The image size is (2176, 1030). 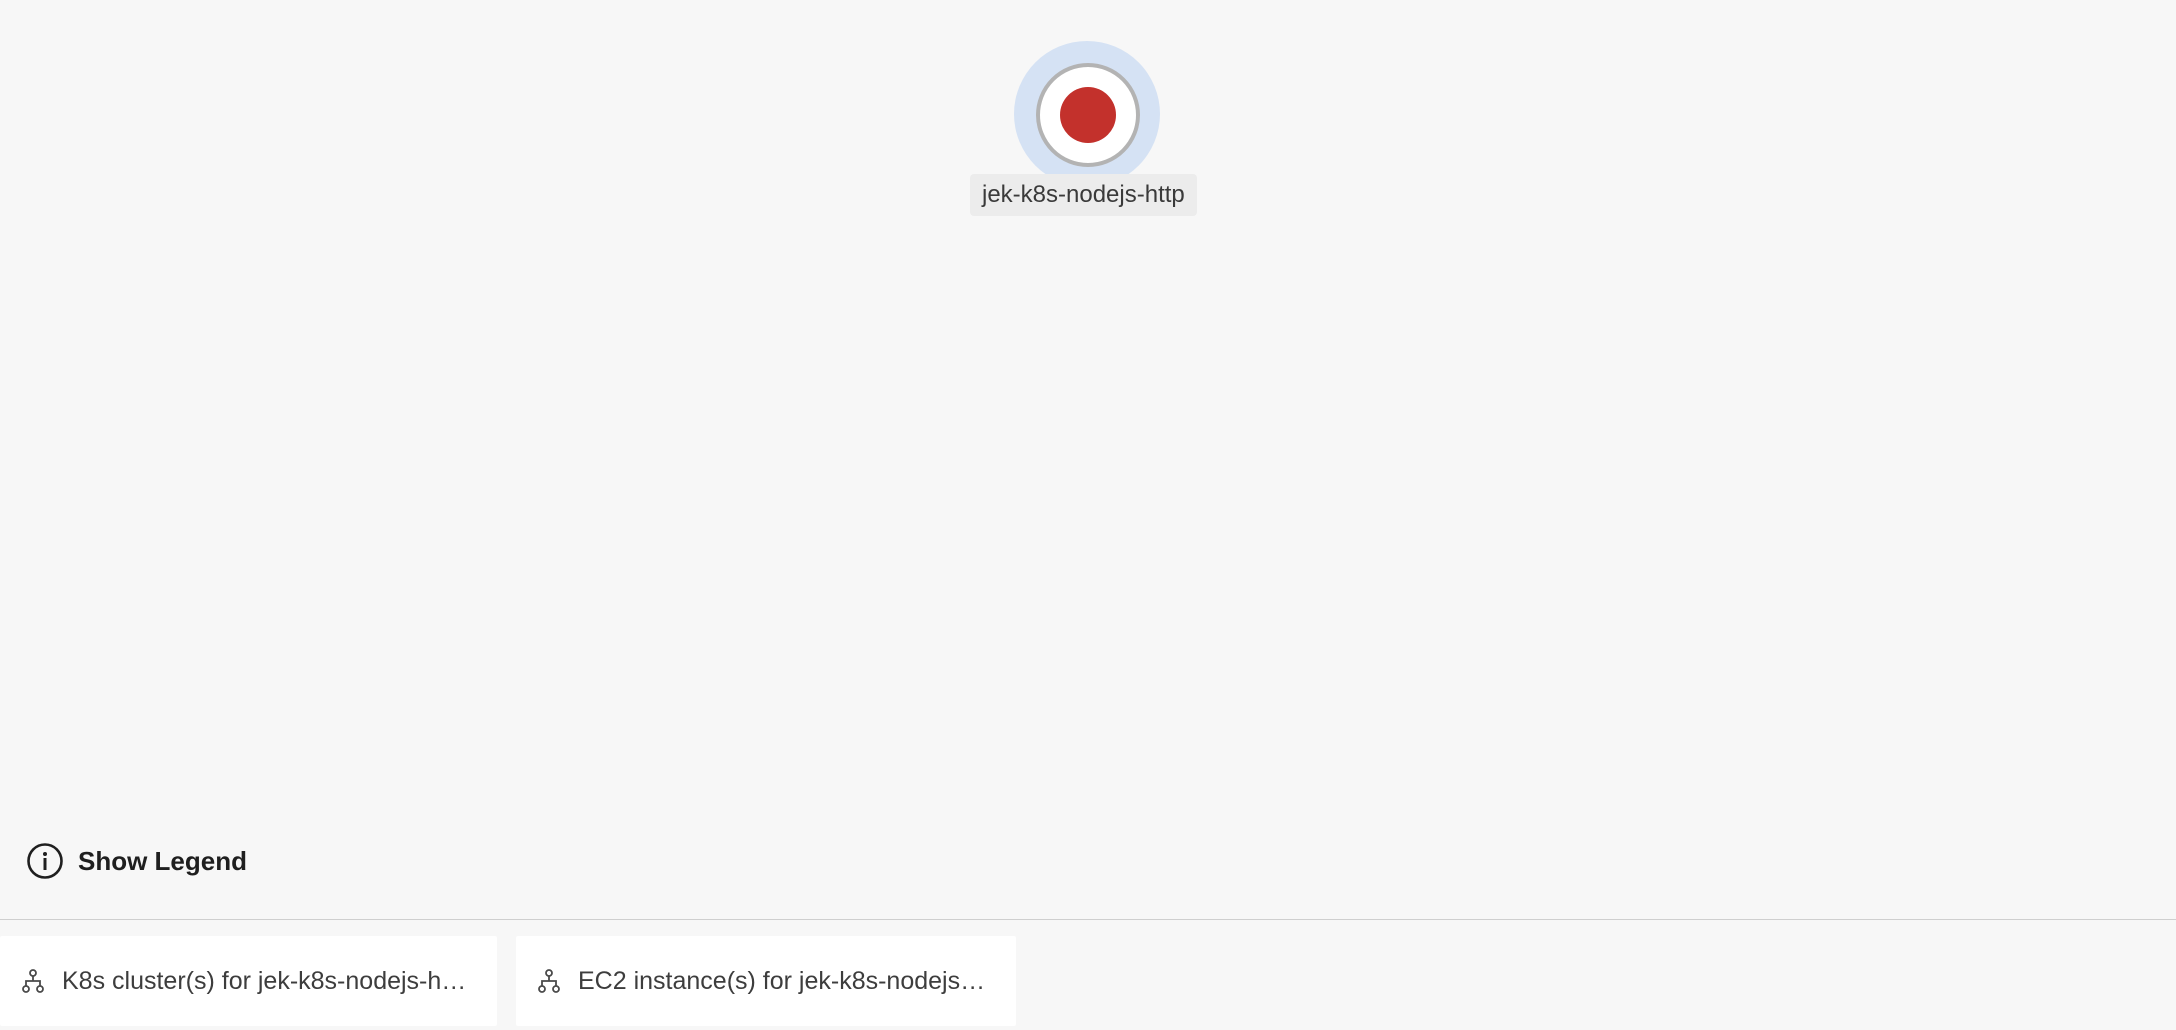 I want to click on service-node, so click(x=1087, y=114).